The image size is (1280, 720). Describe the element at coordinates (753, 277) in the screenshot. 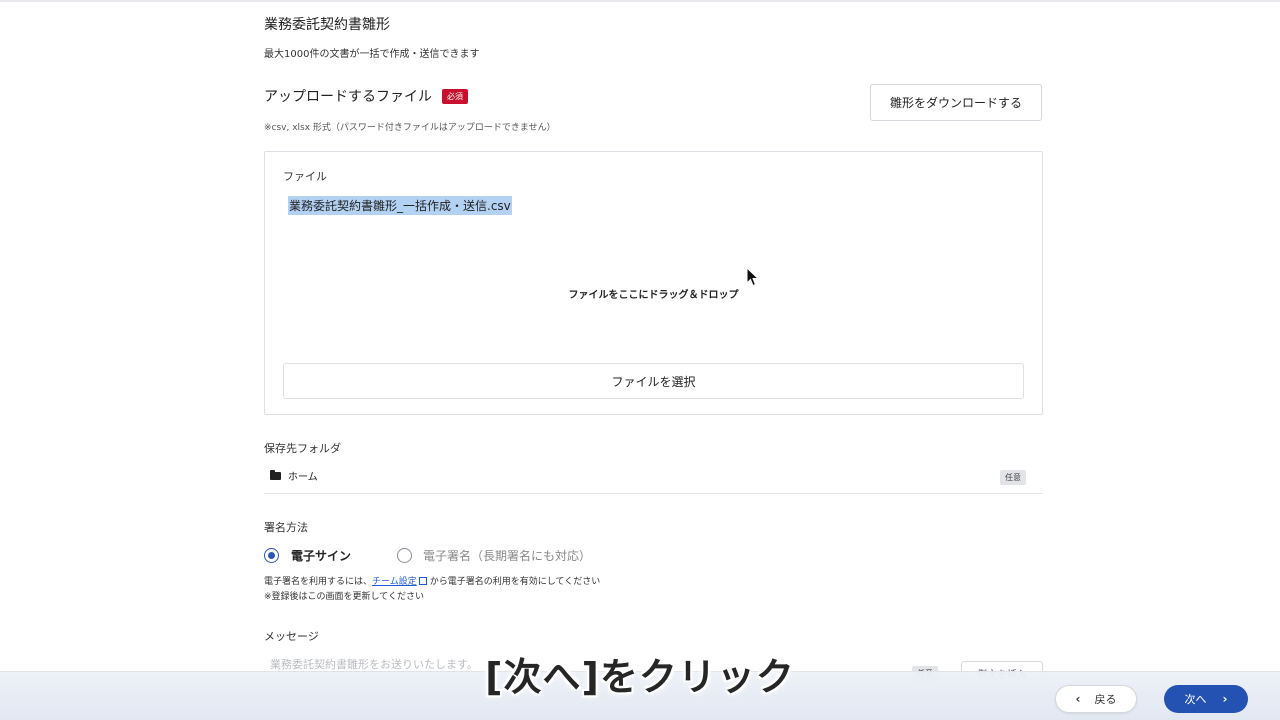

I see `mouse-cursor-icon` at that location.